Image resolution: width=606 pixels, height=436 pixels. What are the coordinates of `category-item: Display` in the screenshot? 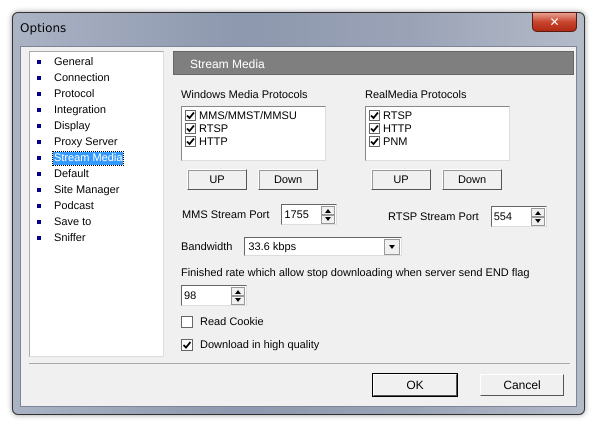 It's located at (72, 126).